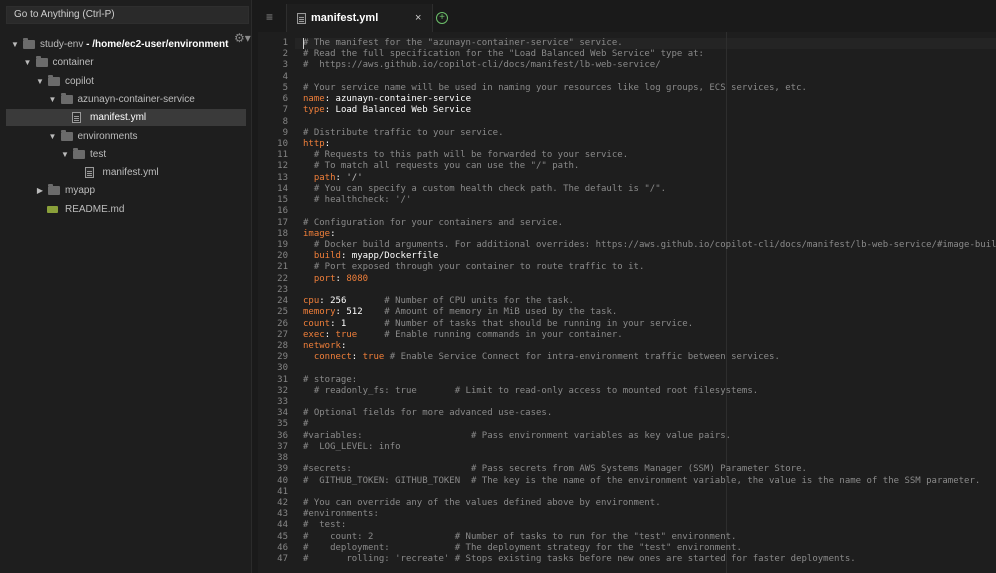 This screenshot has width=996, height=573. Describe the element at coordinates (118, 118) in the screenshot. I see `tree-item-label: manifest.yml` at that location.